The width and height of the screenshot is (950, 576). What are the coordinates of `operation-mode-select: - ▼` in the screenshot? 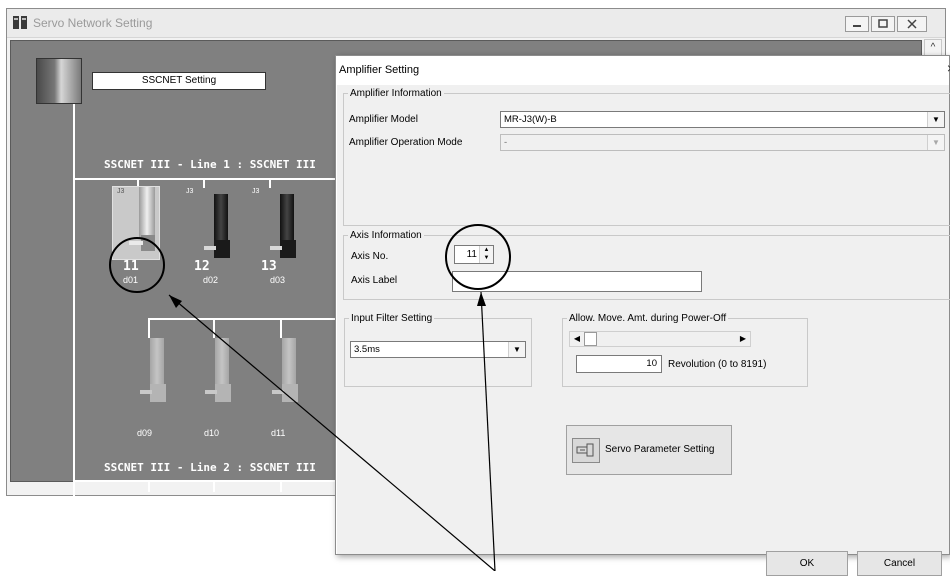 It's located at (722, 142).